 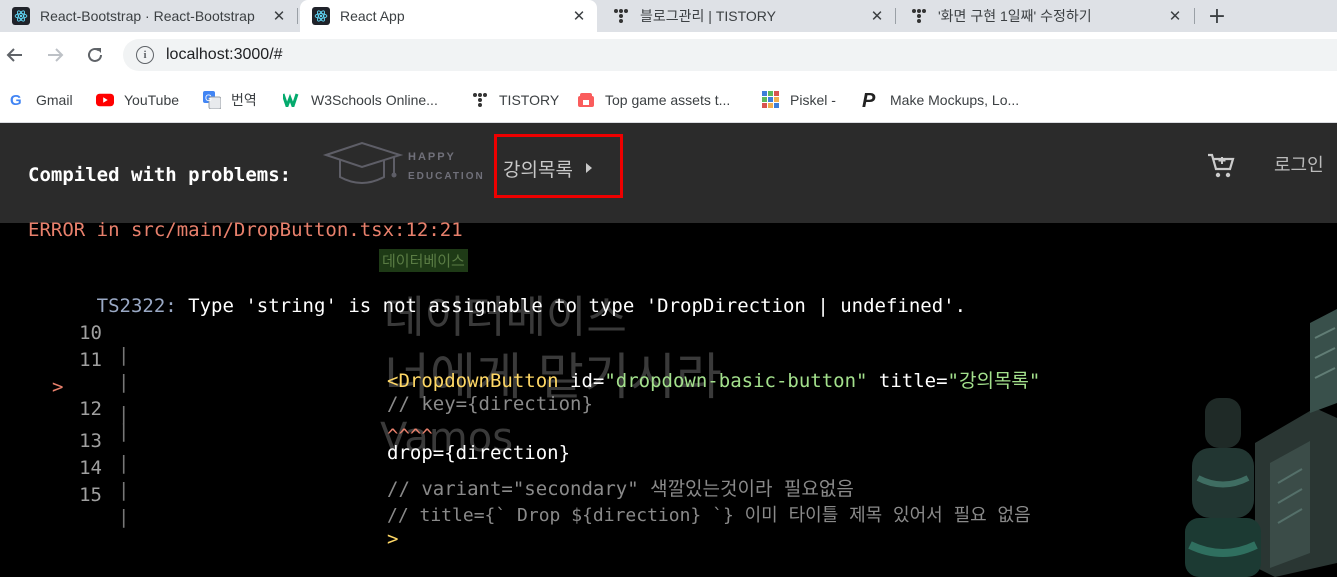 What do you see at coordinates (363, 162) in the screenshot?
I see `graduation-cap-icon` at bounding box center [363, 162].